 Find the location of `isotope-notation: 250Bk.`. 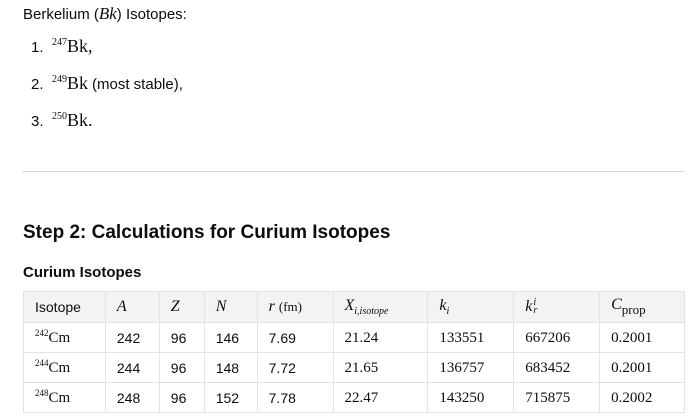

isotope-notation: 250Bk. is located at coordinates (72, 120).